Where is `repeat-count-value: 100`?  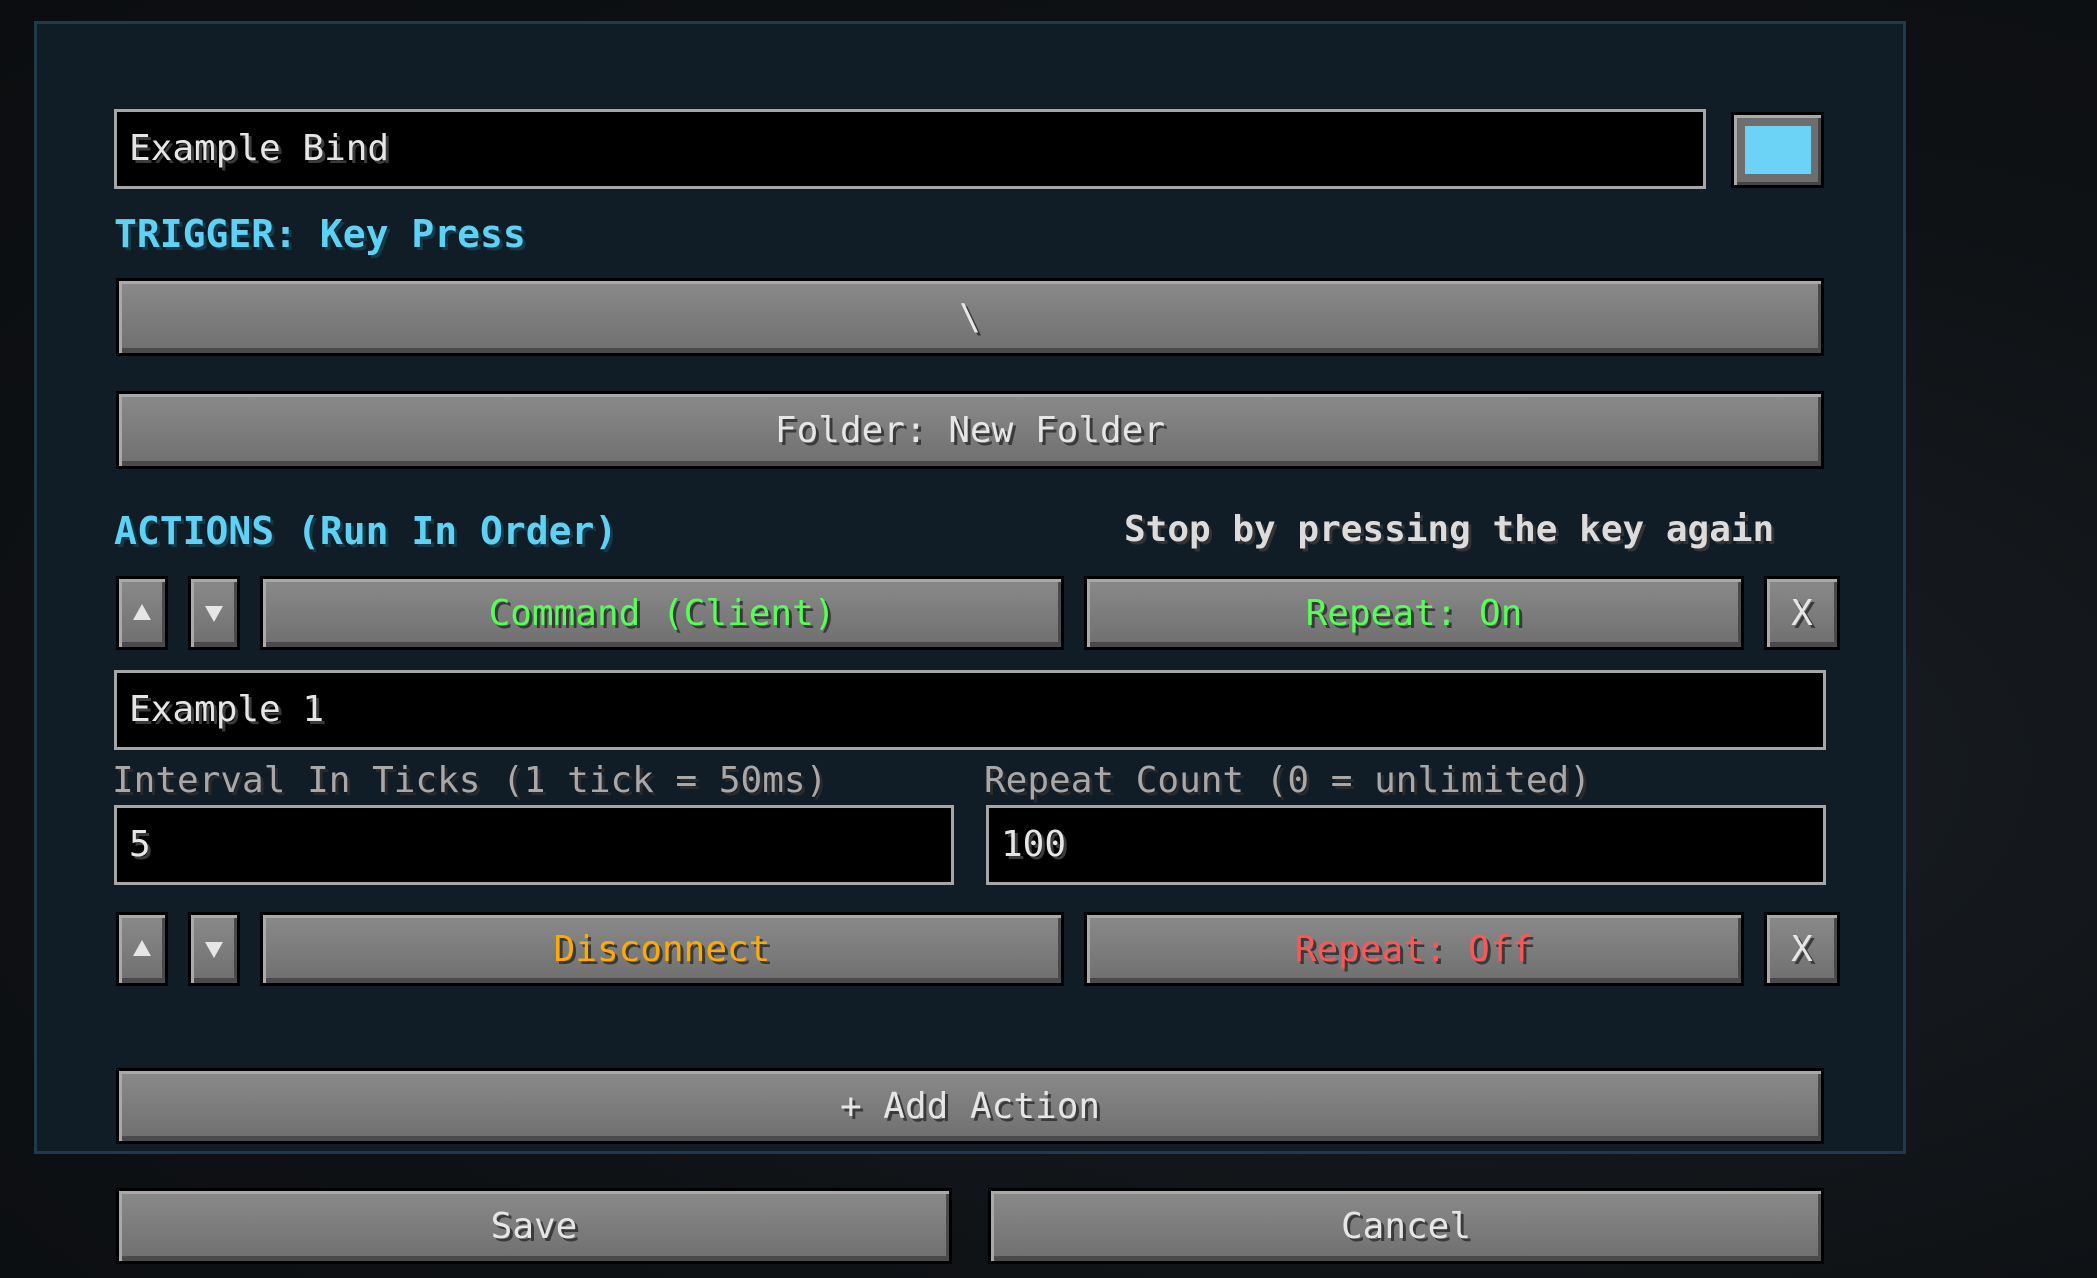
repeat-count-value: 100 is located at coordinates (1034, 844).